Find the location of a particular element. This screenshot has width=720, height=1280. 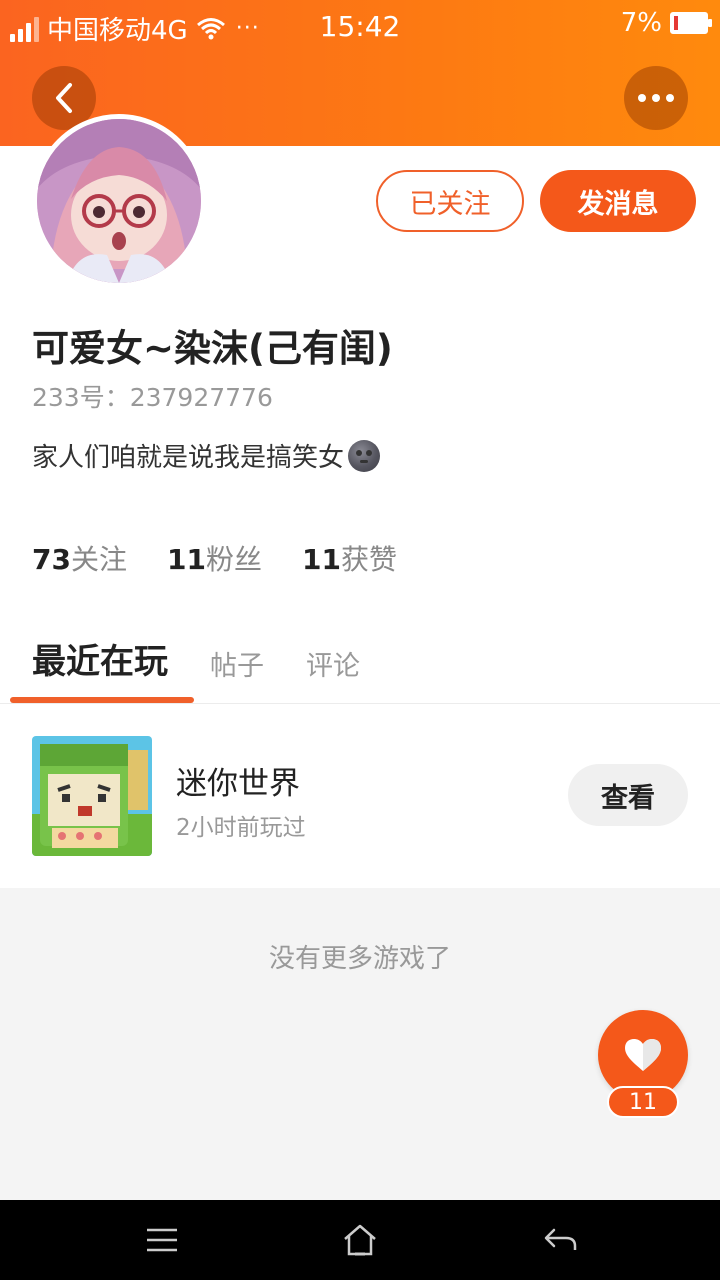

more-dots-icon is located at coordinates (656, 98).